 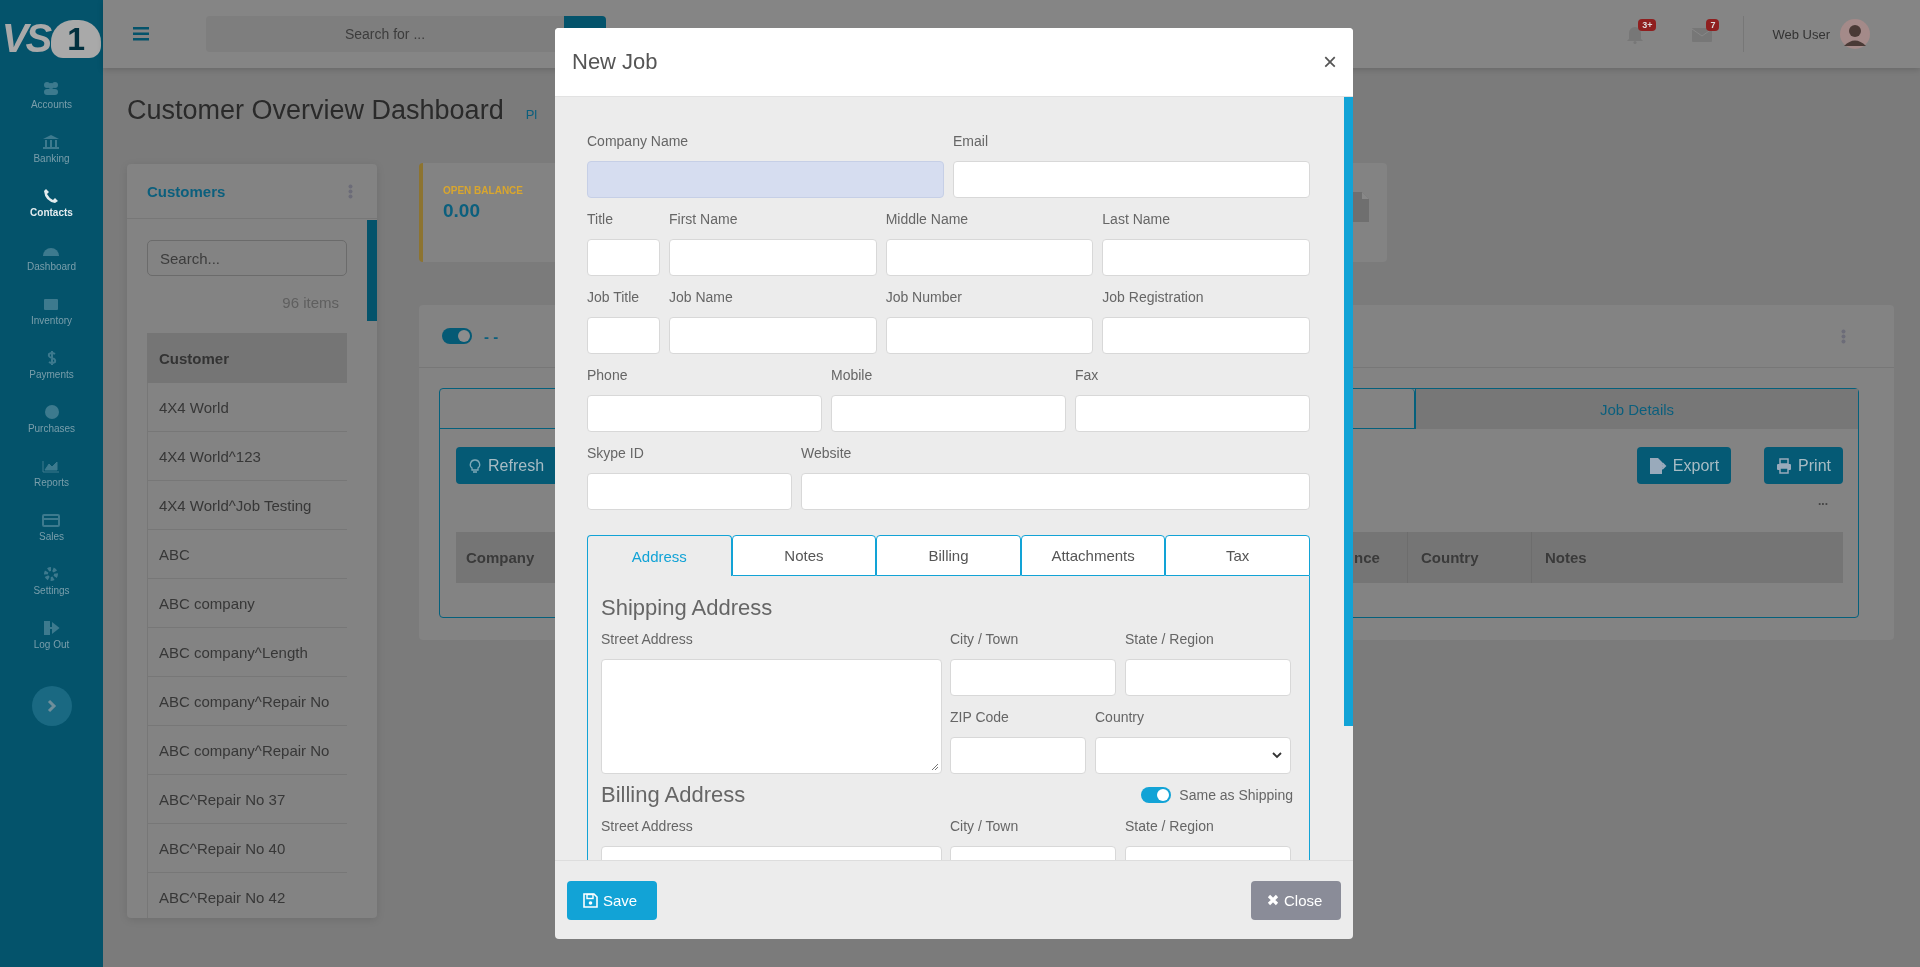 What do you see at coordinates (608, 375) in the screenshot?
I see `field-label: Phone` at bounding box center [608, 375].